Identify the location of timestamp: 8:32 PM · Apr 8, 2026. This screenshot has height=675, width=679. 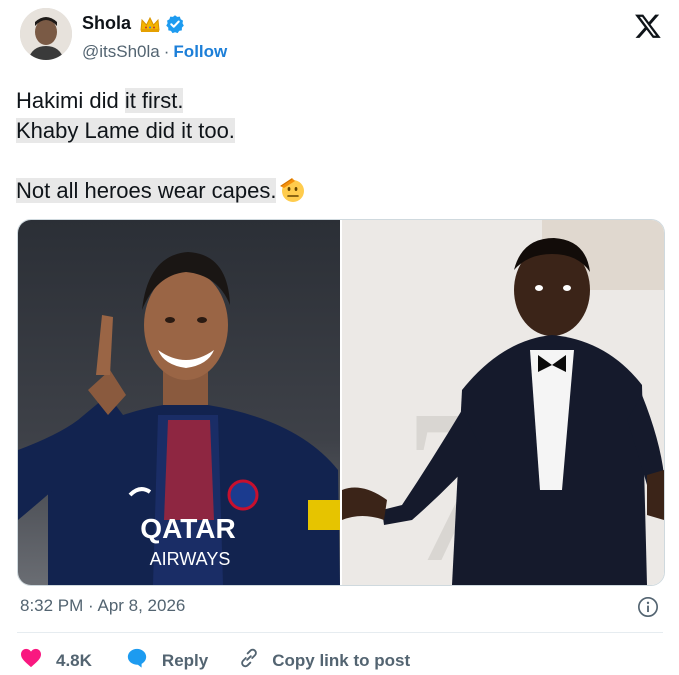
(102, 606).